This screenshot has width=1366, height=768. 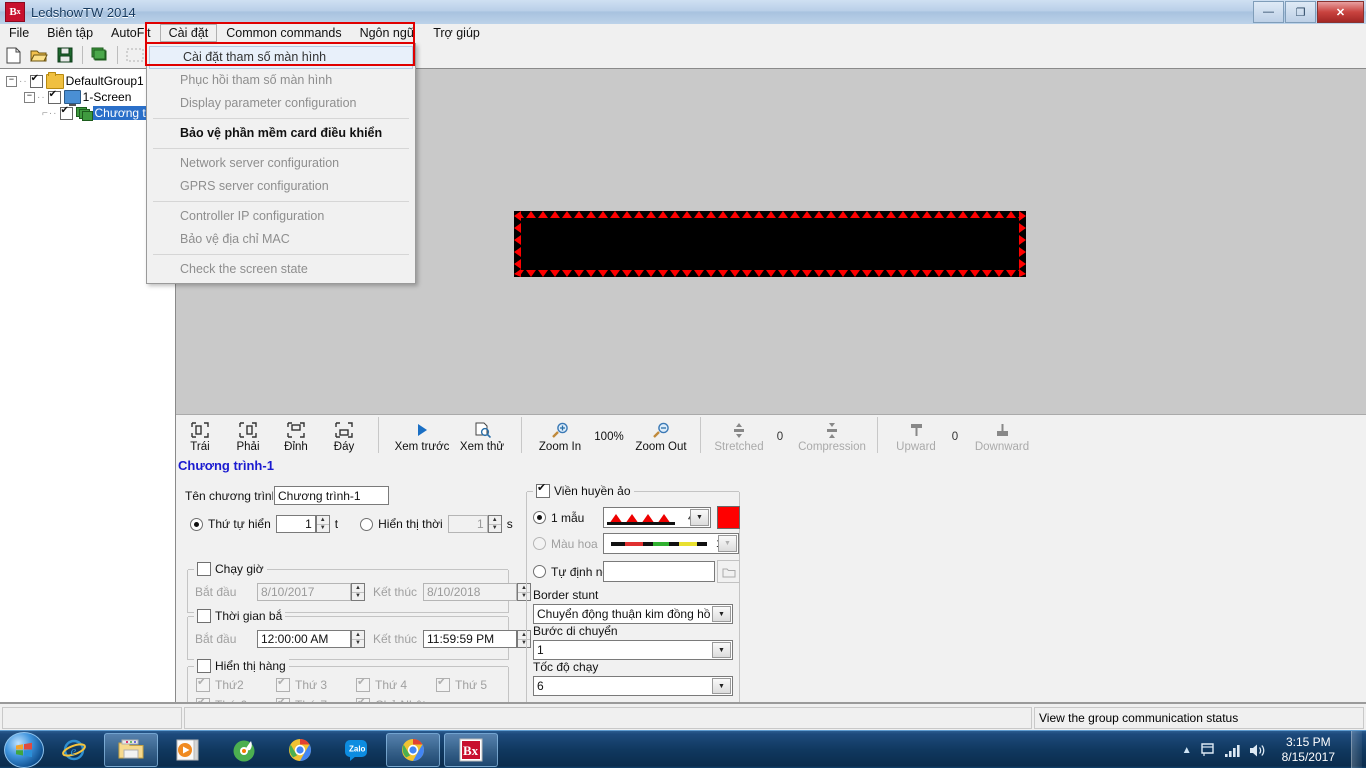 I want to click on menu-item-controller-ip-configuration: Controller IP configuration, so click(x=281, y=216).